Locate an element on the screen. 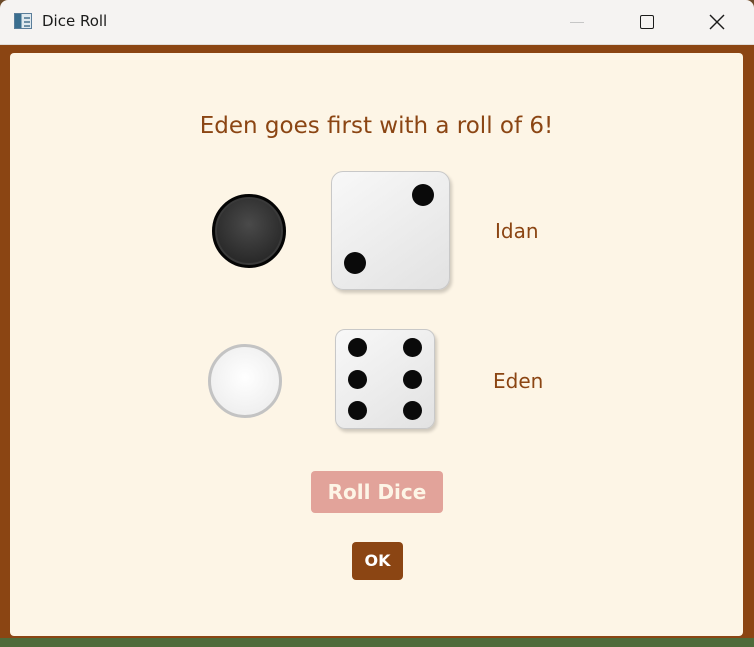  ok-button: OK is located at coordinates (377, 561).